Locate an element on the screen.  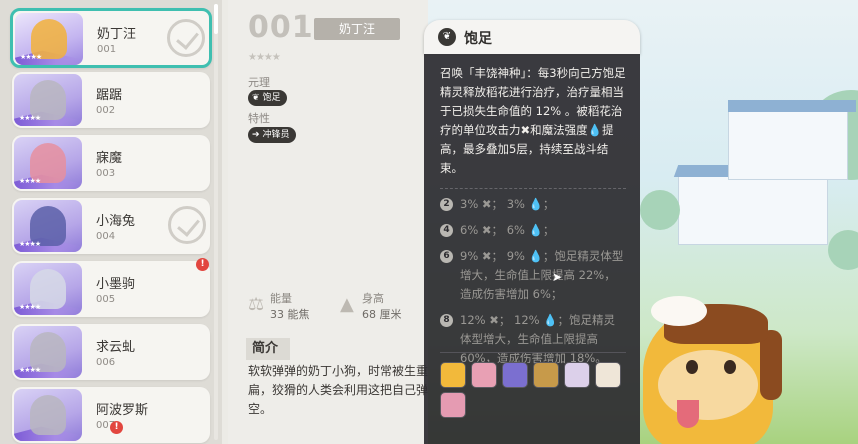
scrollbar-track is located at coordinates (216, 222).